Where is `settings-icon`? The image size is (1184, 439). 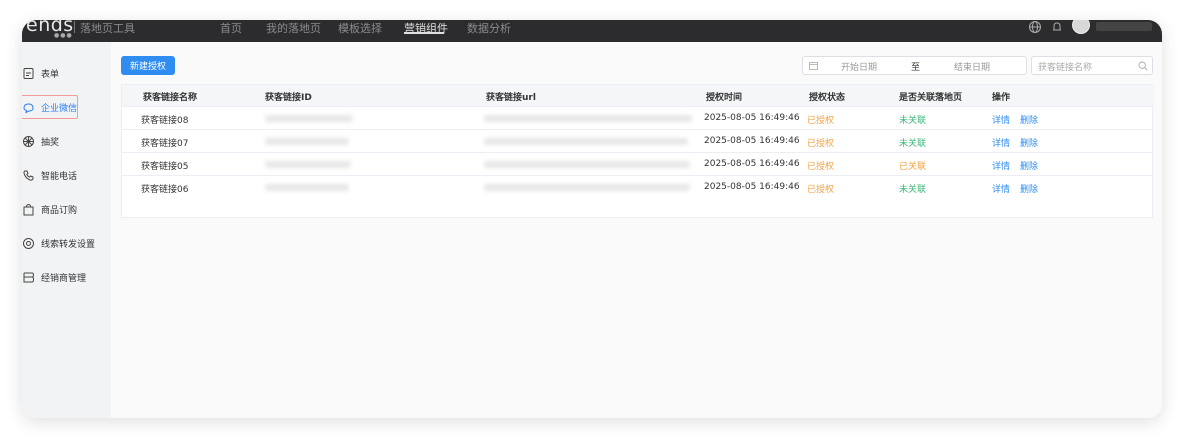
settings-icon is located at coordinates (28, 243).